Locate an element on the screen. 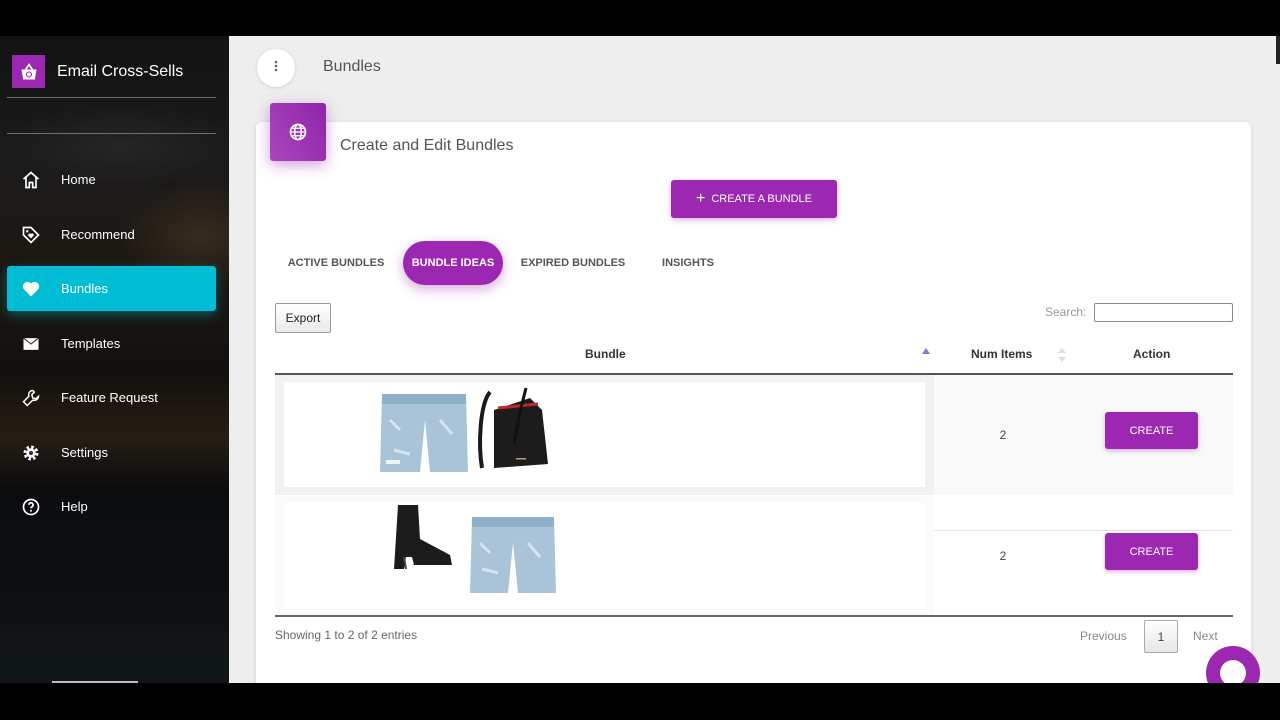  heart-icon is located at coordinates (31, 289).